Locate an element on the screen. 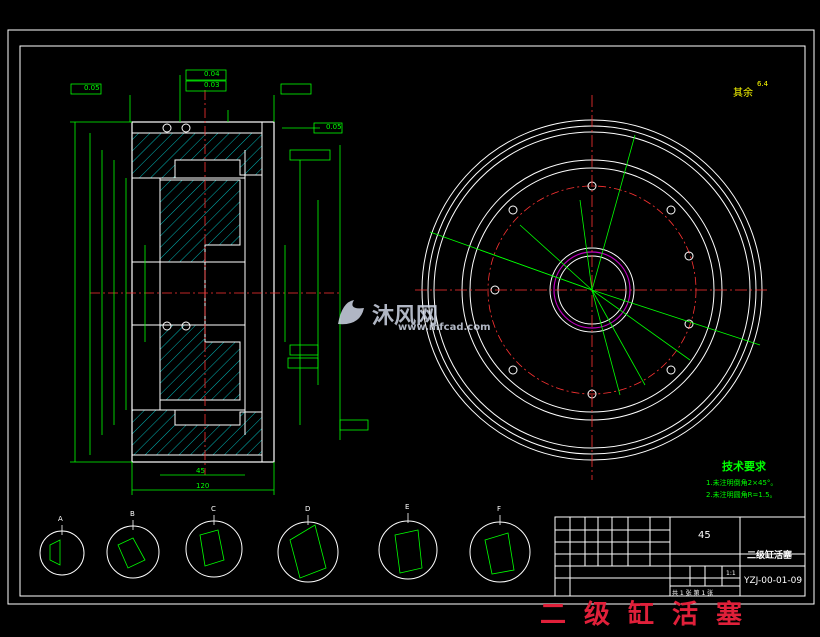 This screenshot has width=820, height=637. tech-requirement-item: 2.未注明圆角R=1.5。 is located at coordinates (741, 495).